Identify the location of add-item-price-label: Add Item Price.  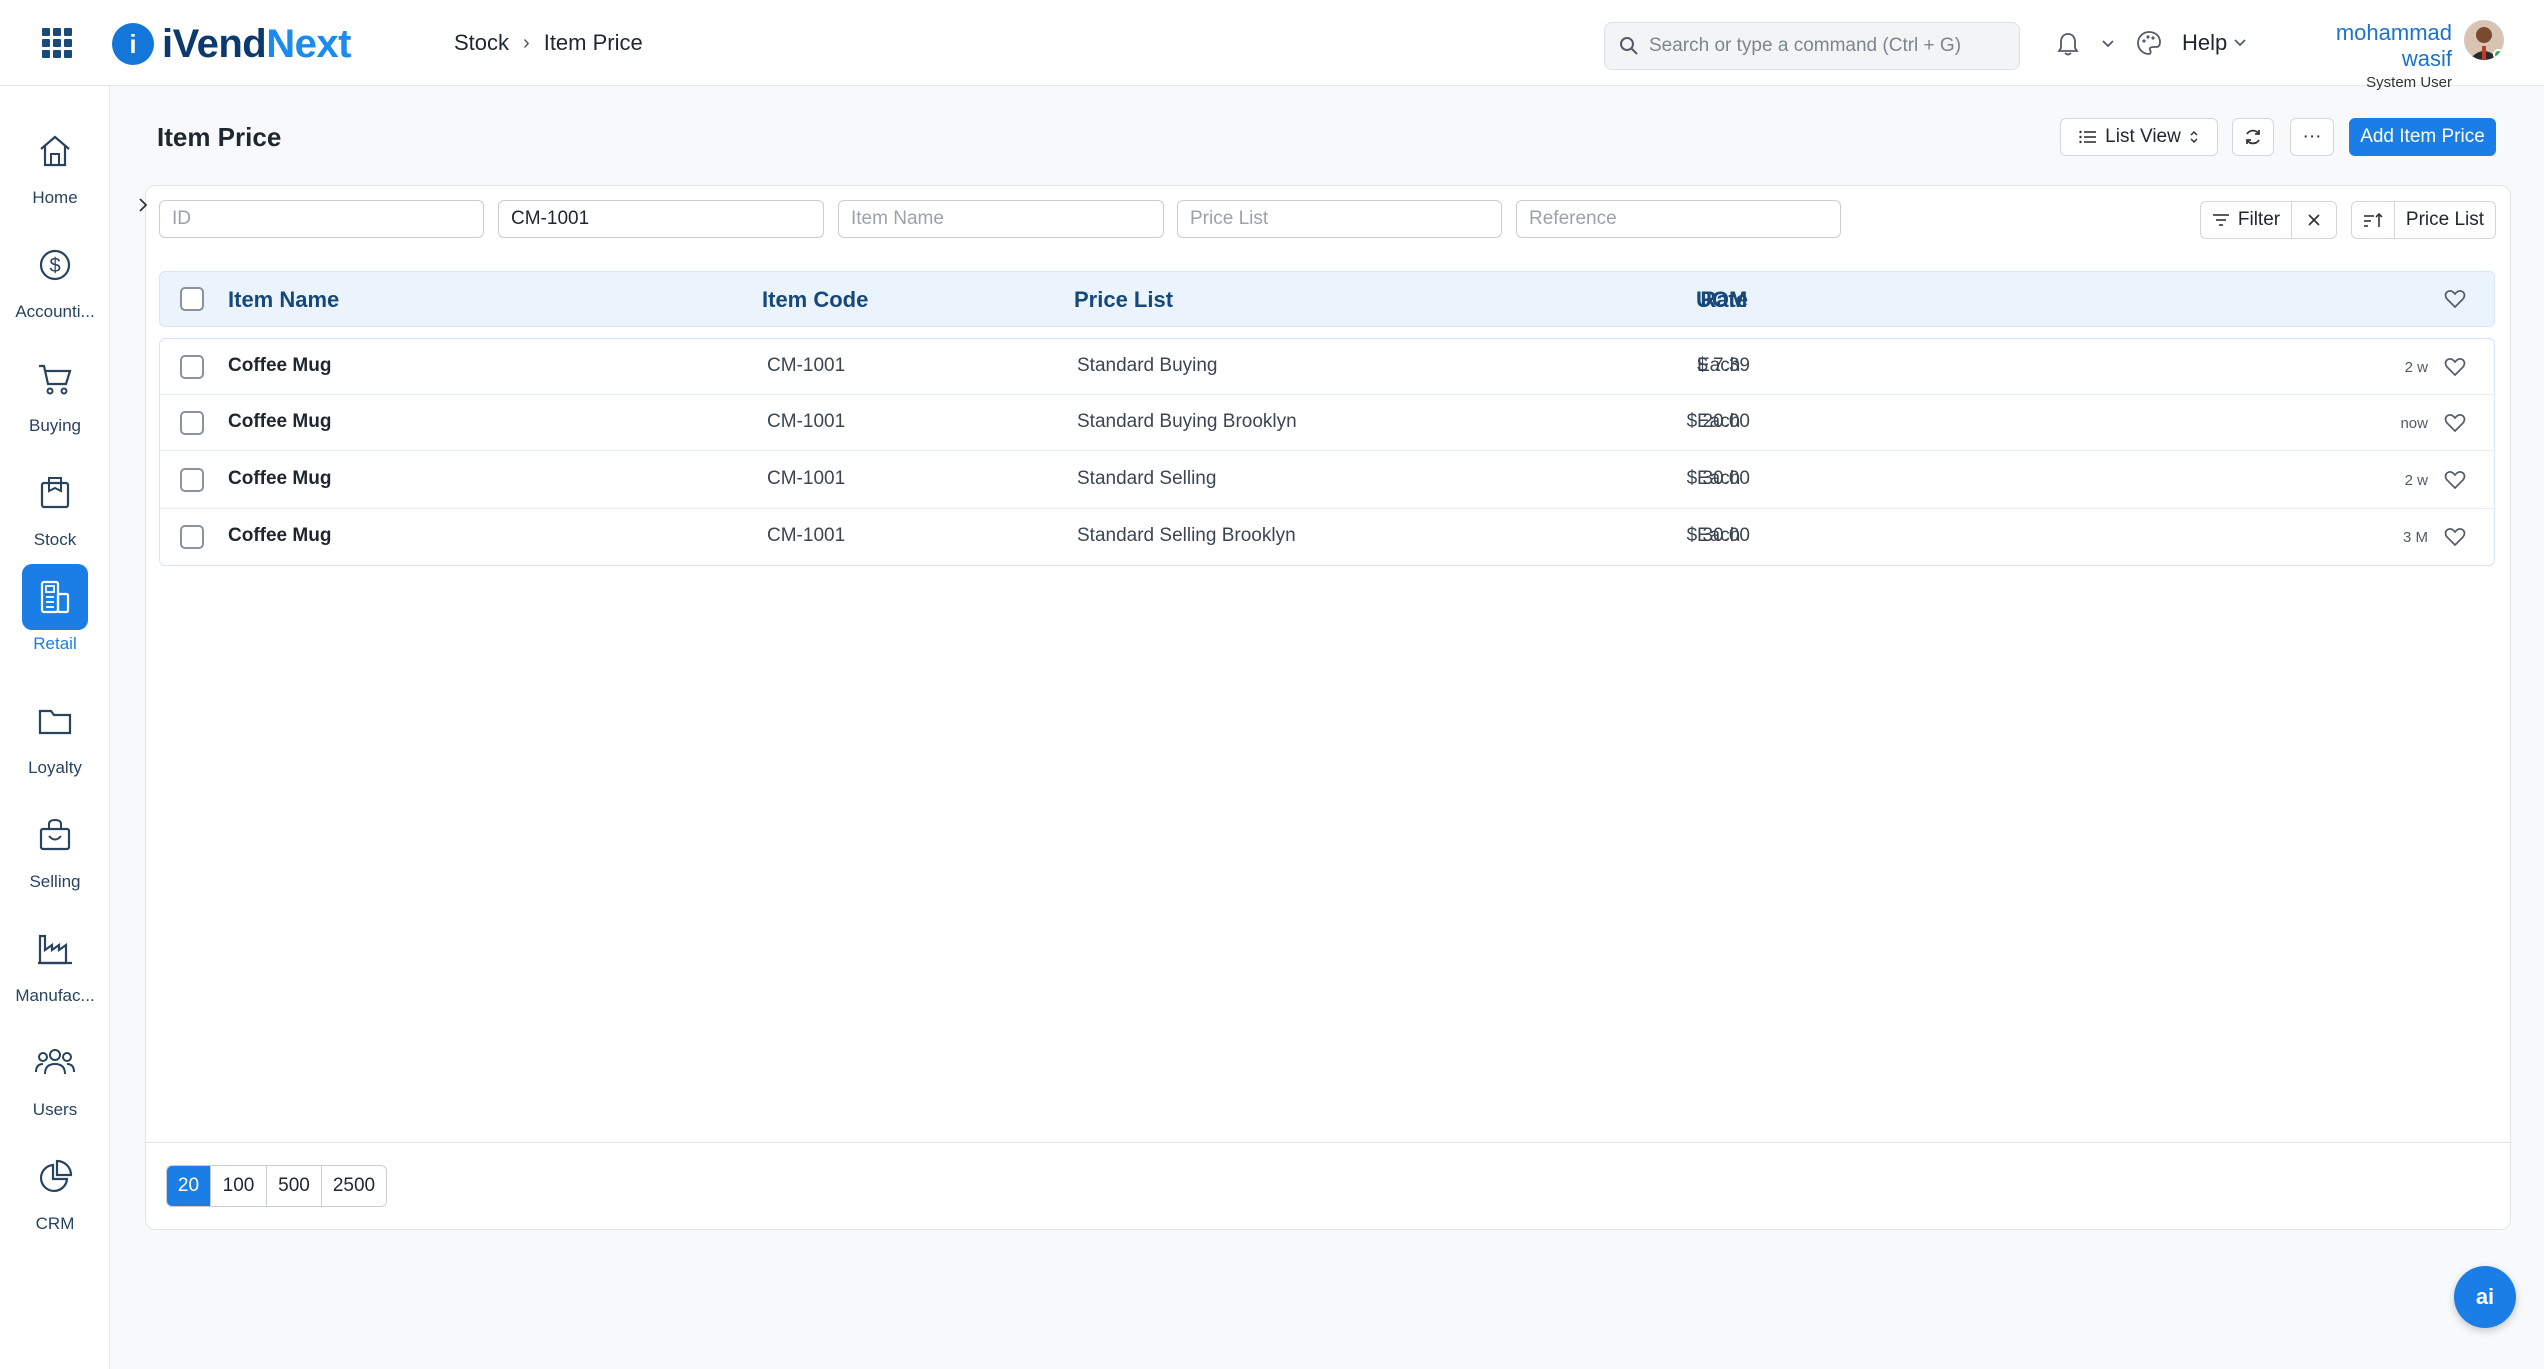
(2422, 136).